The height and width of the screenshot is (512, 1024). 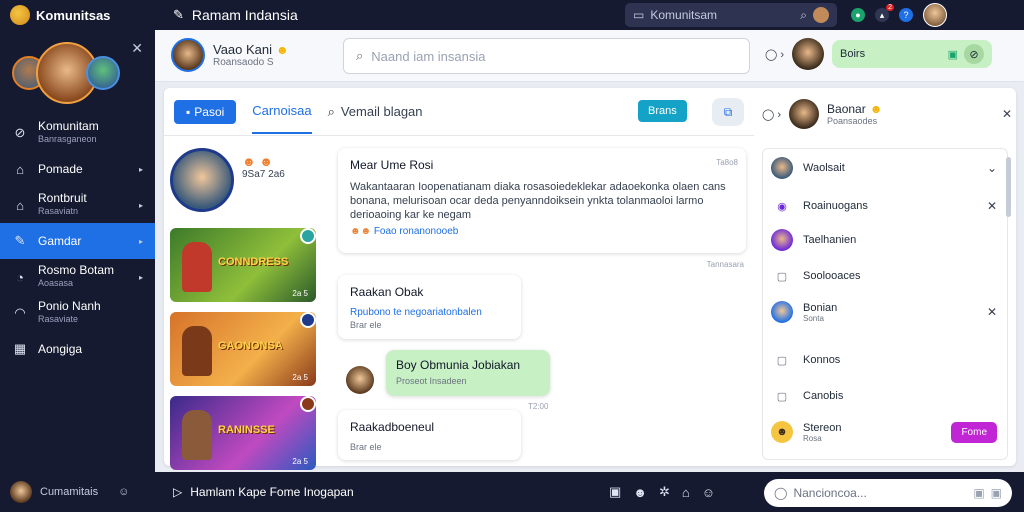 What do you see at coordinates (230, 55) in the screenshot?
I see `header-user: Vaao Kani ☻ Roansaodo S` at bounding box center [230, 55].